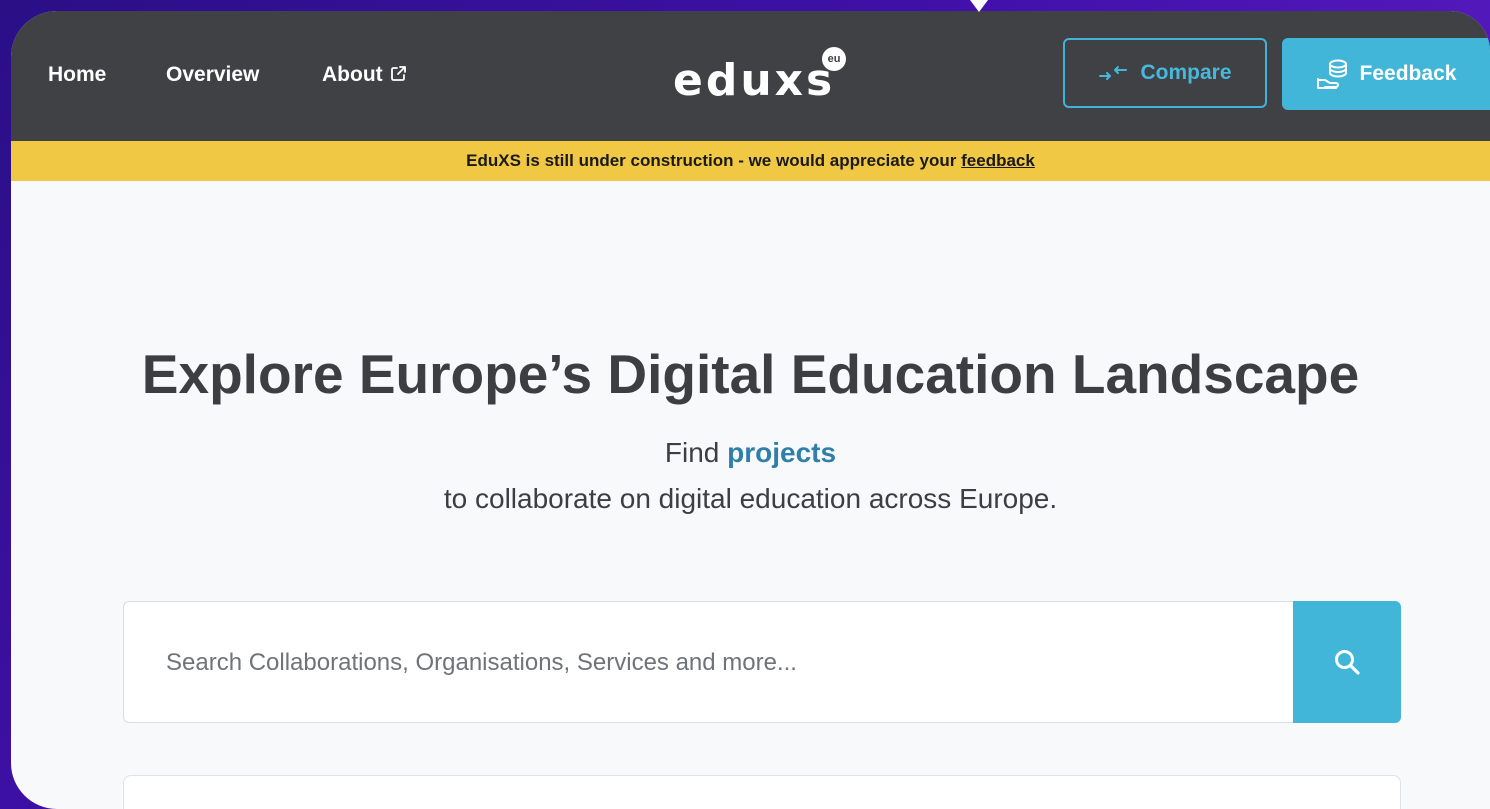 This screenshot has height=809, width=1490. What do you see at coordinates (1186, 72) in the screenshot?
I see `compare-button-label: Compare` at bounding box center [1186, 72].